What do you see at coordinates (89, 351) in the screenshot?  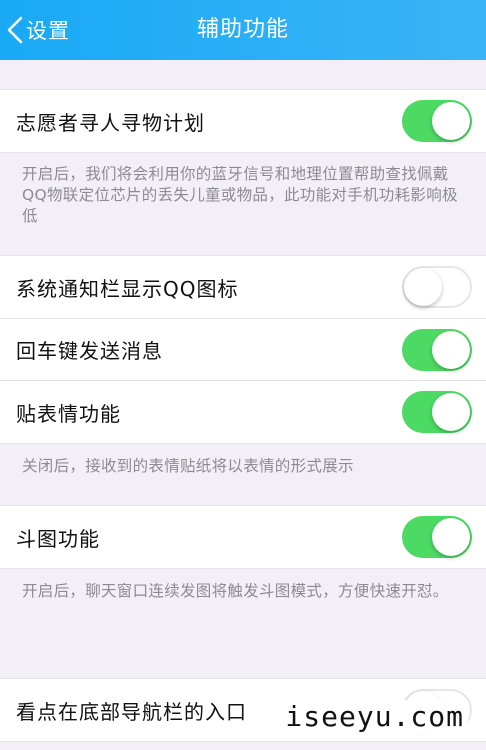 I see `setting-label: 回车键发送消息` at bounding box center [89, 351].